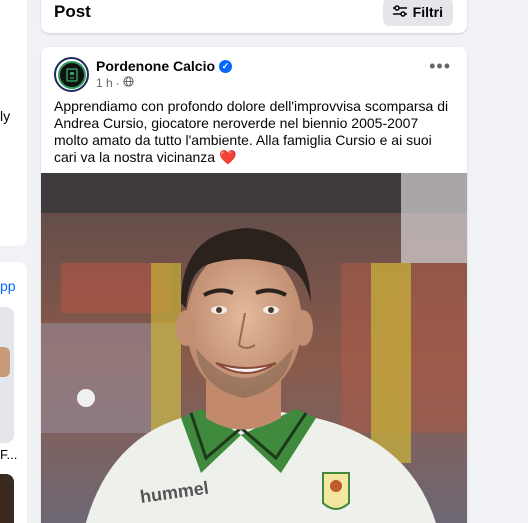 The height and width of the screenshot is (523, 528). Describe the element at coordinates (155, 66) in the screenshot. I see `page-name-link: Pordenone Calcio` at that location.